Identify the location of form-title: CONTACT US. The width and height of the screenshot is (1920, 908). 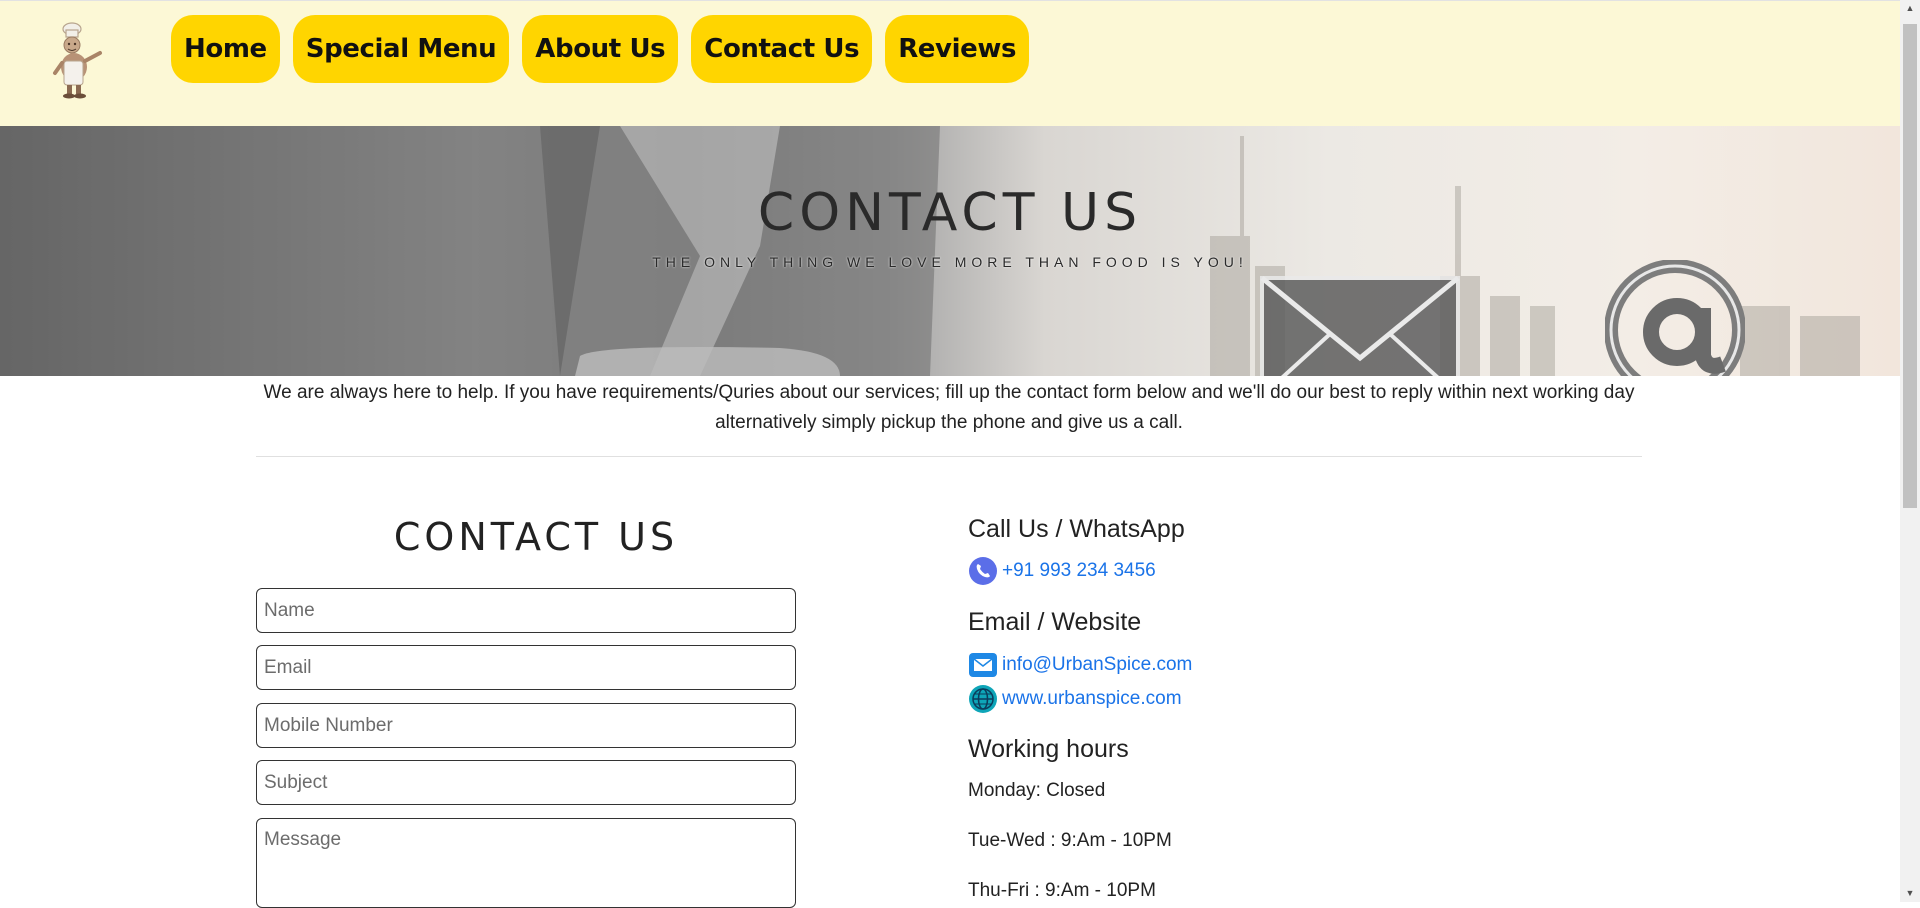
(536, 537).